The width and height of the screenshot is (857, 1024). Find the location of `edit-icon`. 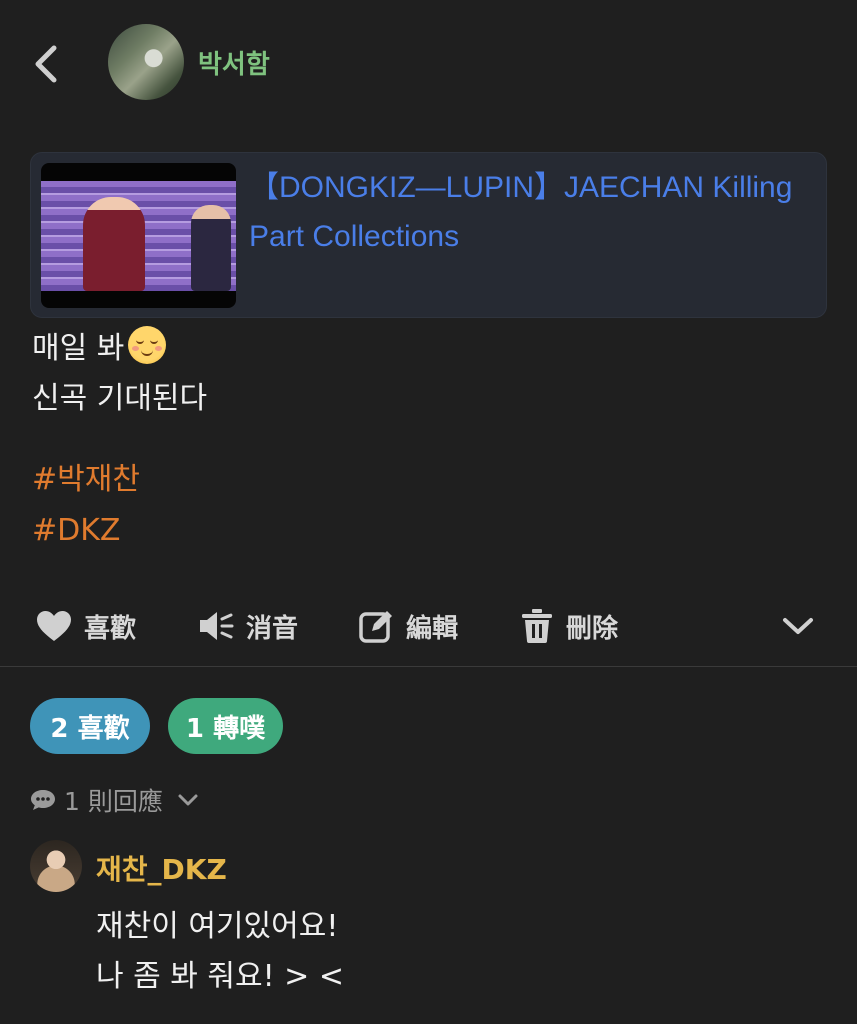

edit-icon is located at coordinates (375, 627).